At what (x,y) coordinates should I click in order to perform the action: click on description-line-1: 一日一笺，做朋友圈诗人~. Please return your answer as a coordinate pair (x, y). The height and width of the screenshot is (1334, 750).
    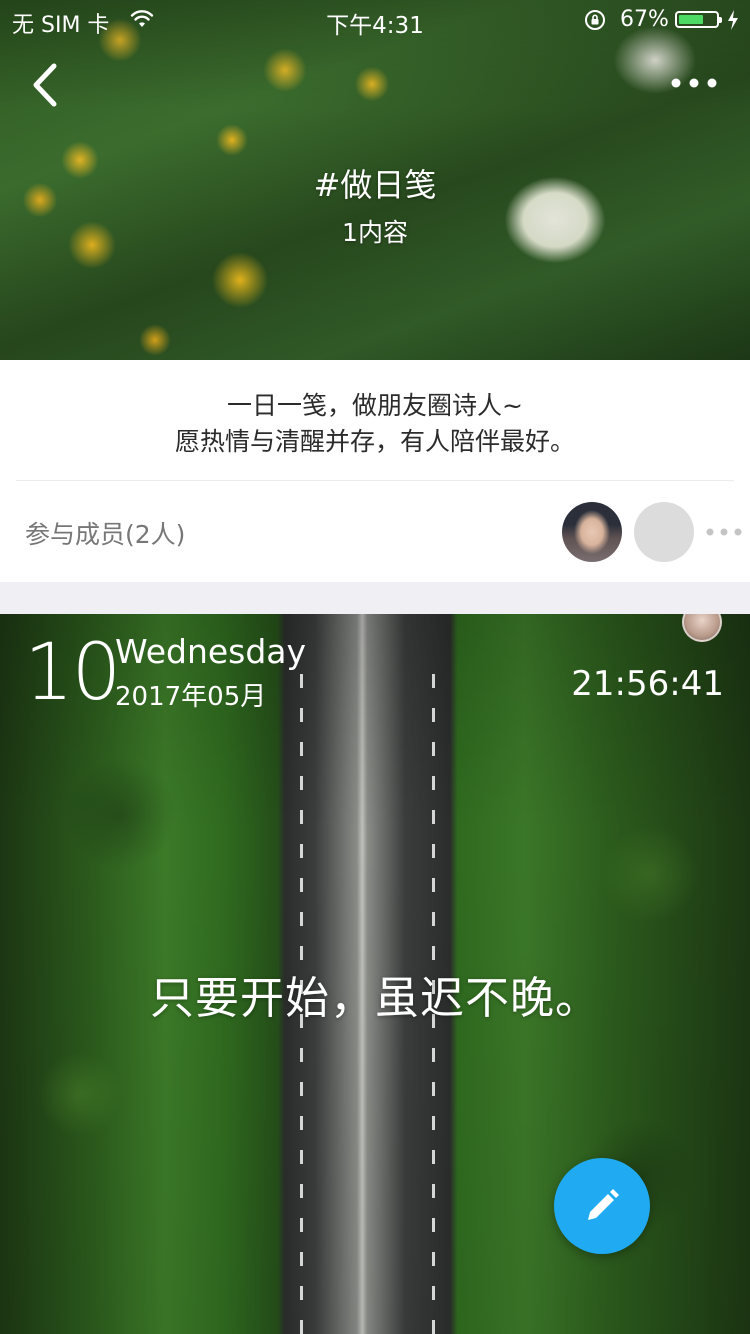
    Looking at the image, I should click on (375, 405).